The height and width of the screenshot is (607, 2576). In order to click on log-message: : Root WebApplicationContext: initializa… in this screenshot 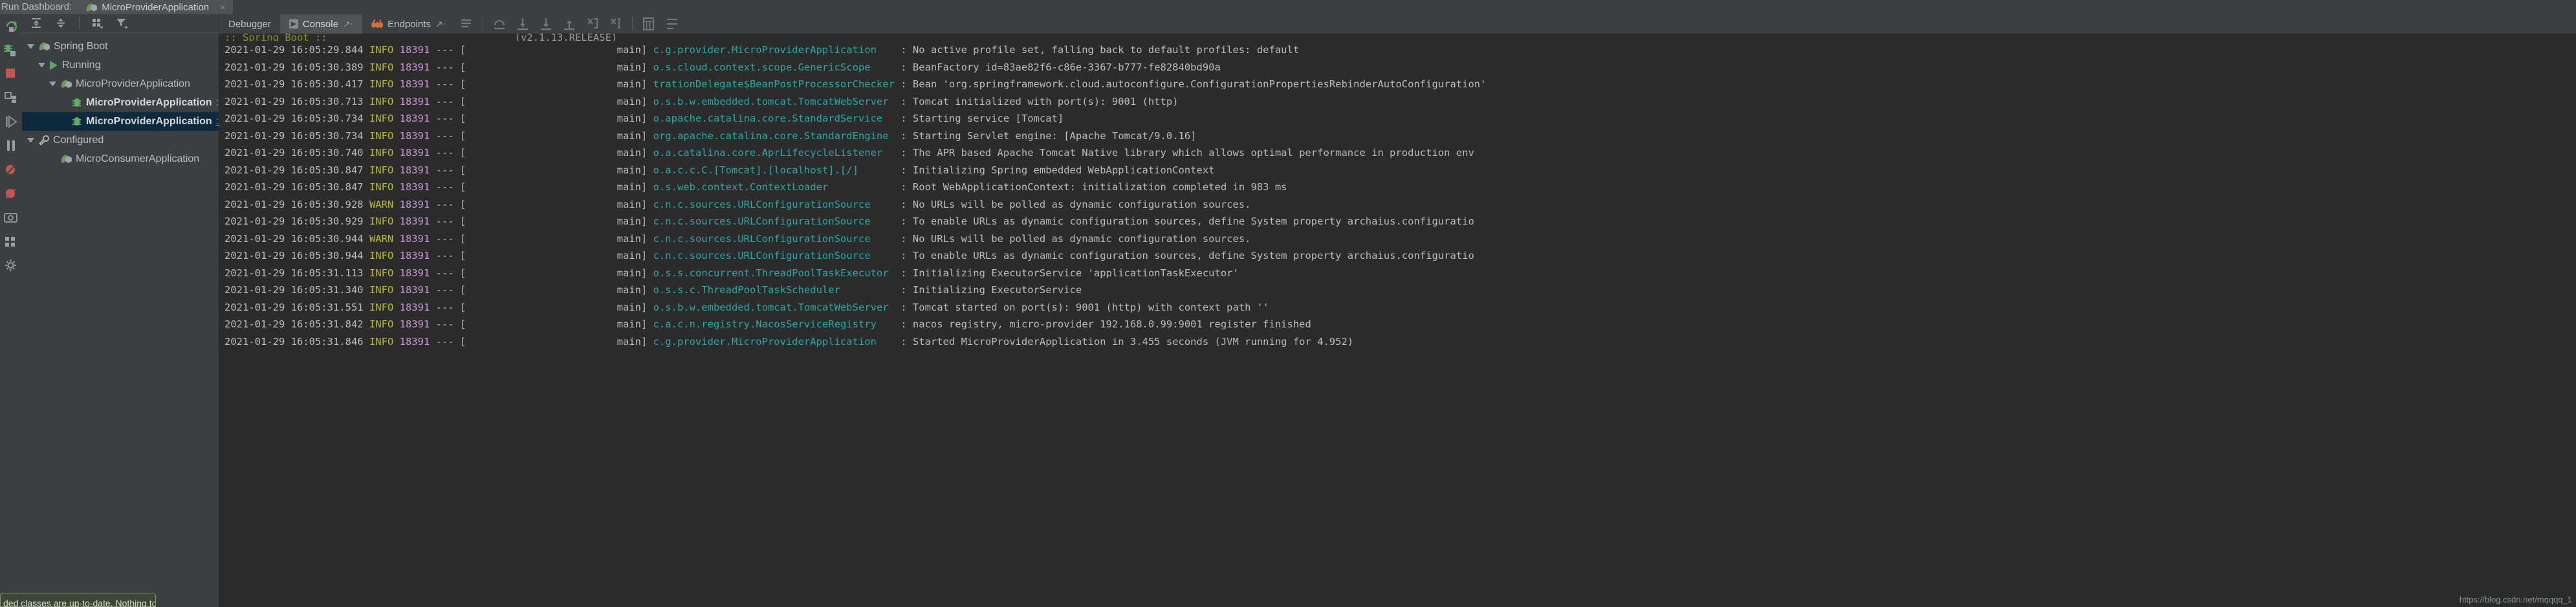, I will do `click(1094, 187)`.